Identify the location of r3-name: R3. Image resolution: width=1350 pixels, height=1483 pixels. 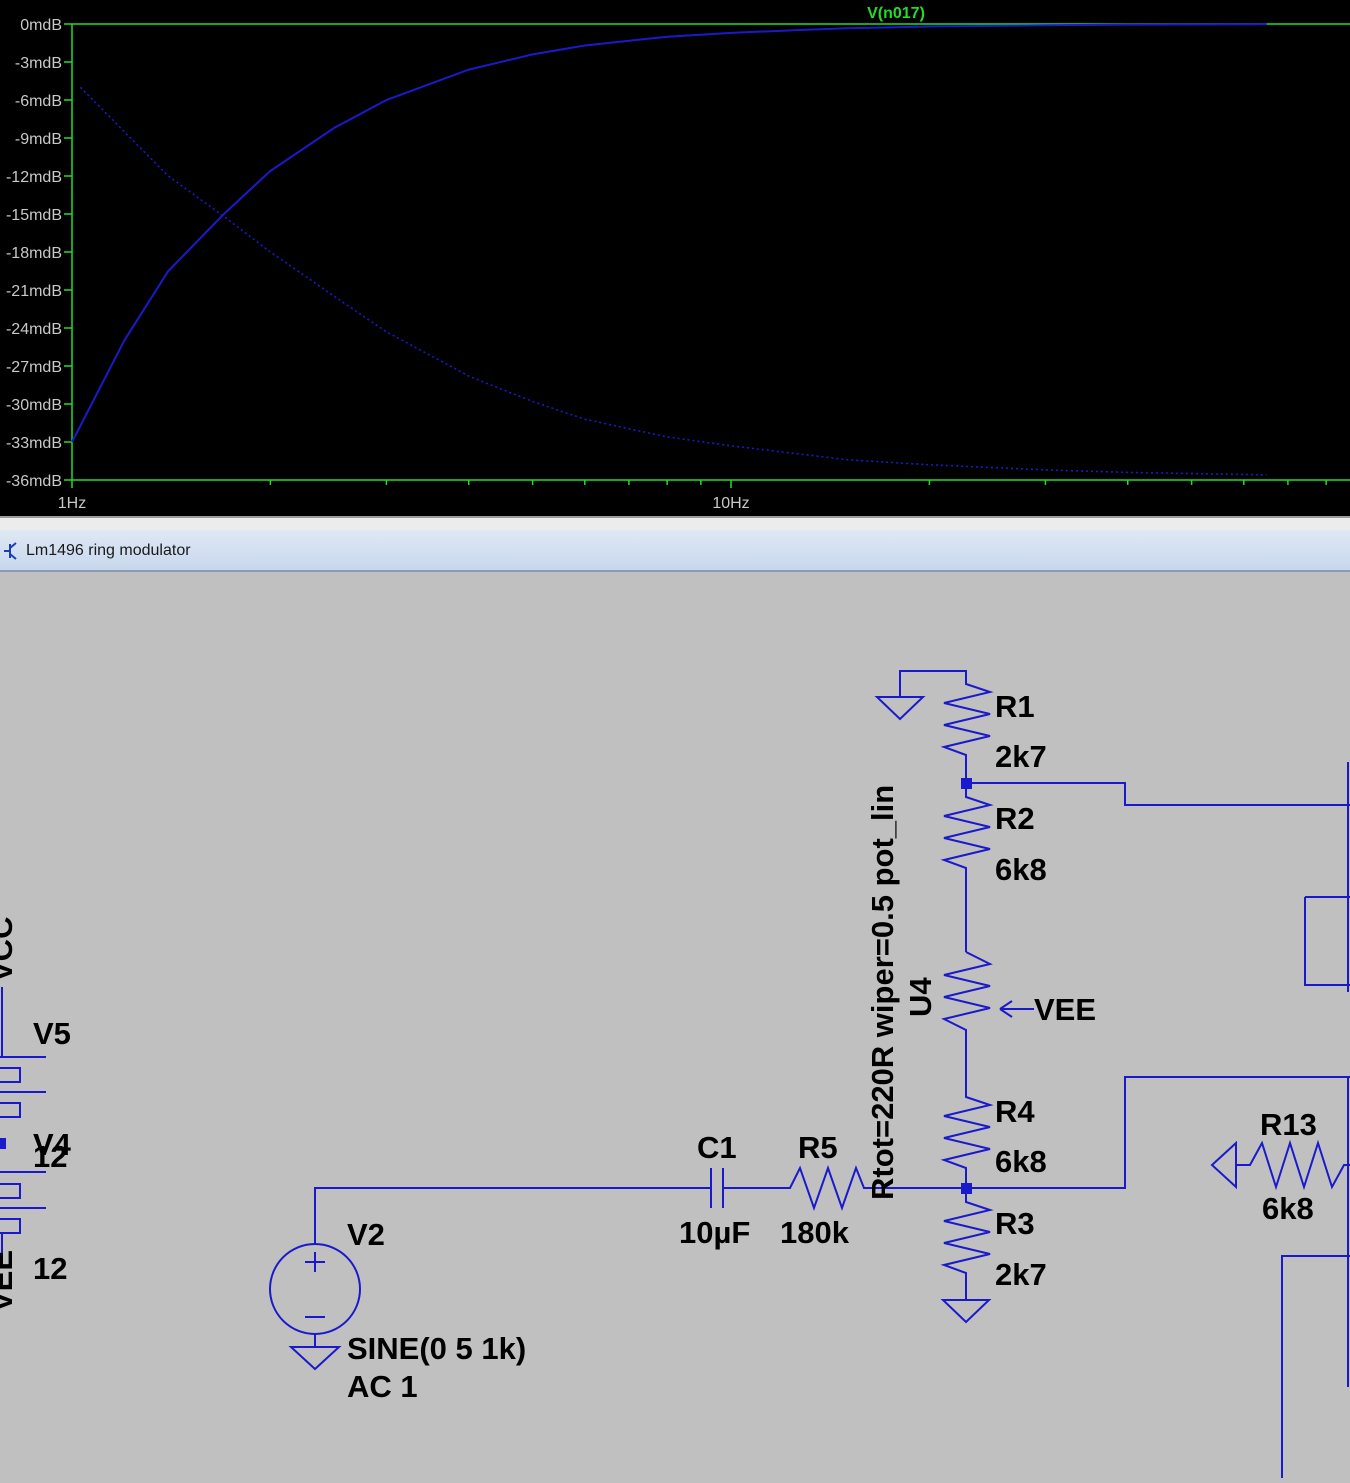
(1015, 1223).